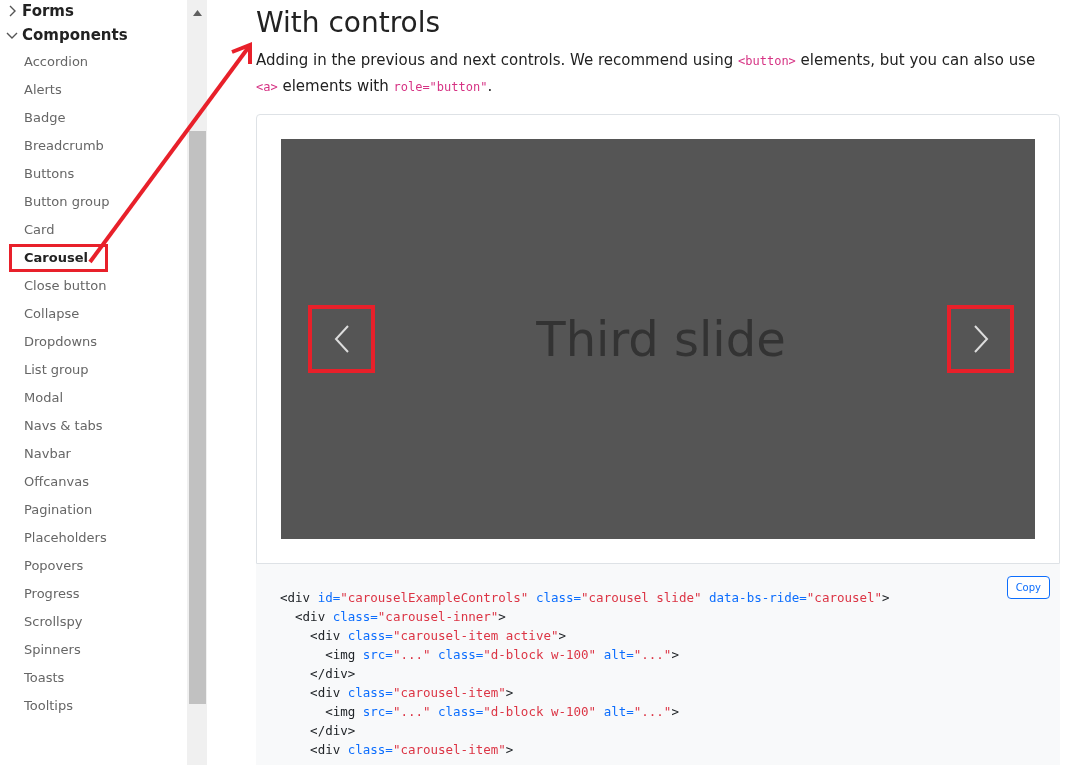  Describe the element at coordinates (43, 650) in the screenshot. I see `sidebar-item: Spinners` at that location.